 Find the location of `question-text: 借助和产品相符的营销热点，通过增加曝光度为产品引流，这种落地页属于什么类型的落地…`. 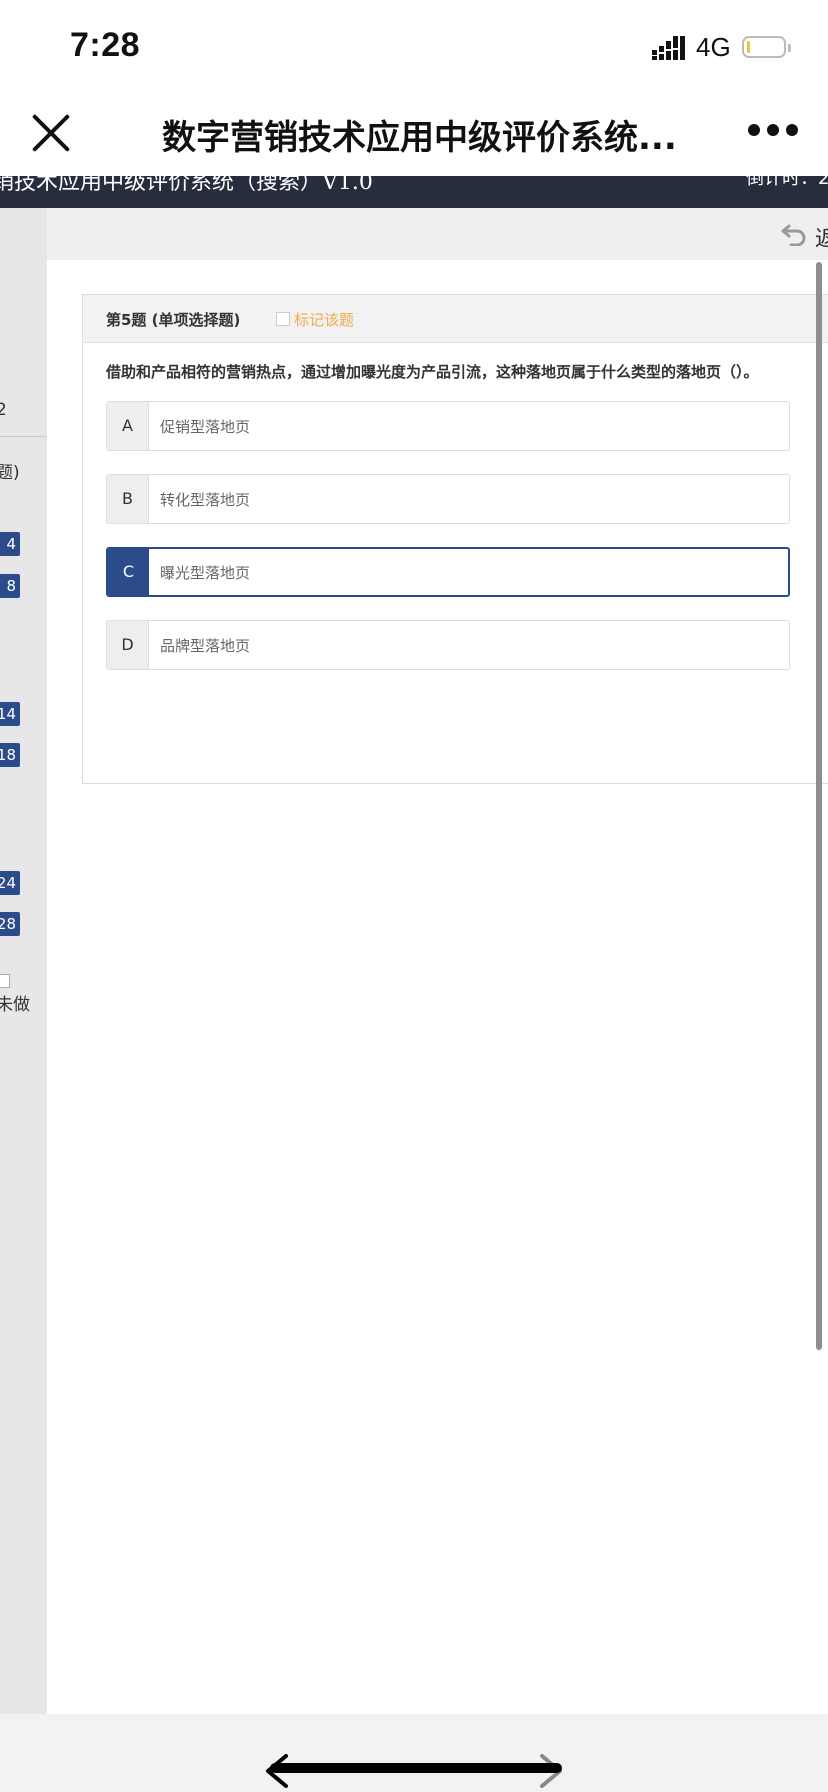

question-text: 借助和产品相符的营销热点，通过增加曝光度为产品引流，这种落地页属于什么类型的落地… is located at coordinates (432, 372).